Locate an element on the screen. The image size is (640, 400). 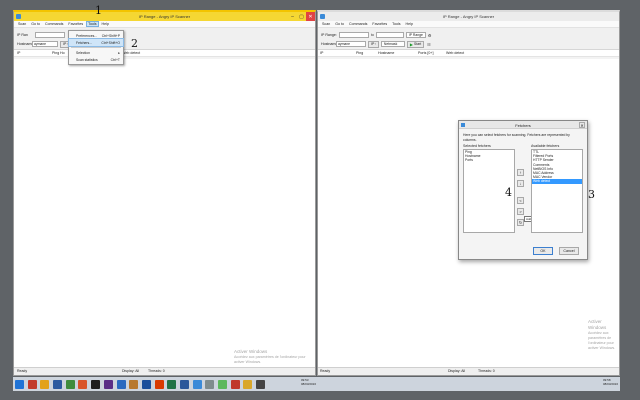
start-icon is located at coordinates (19, 384).